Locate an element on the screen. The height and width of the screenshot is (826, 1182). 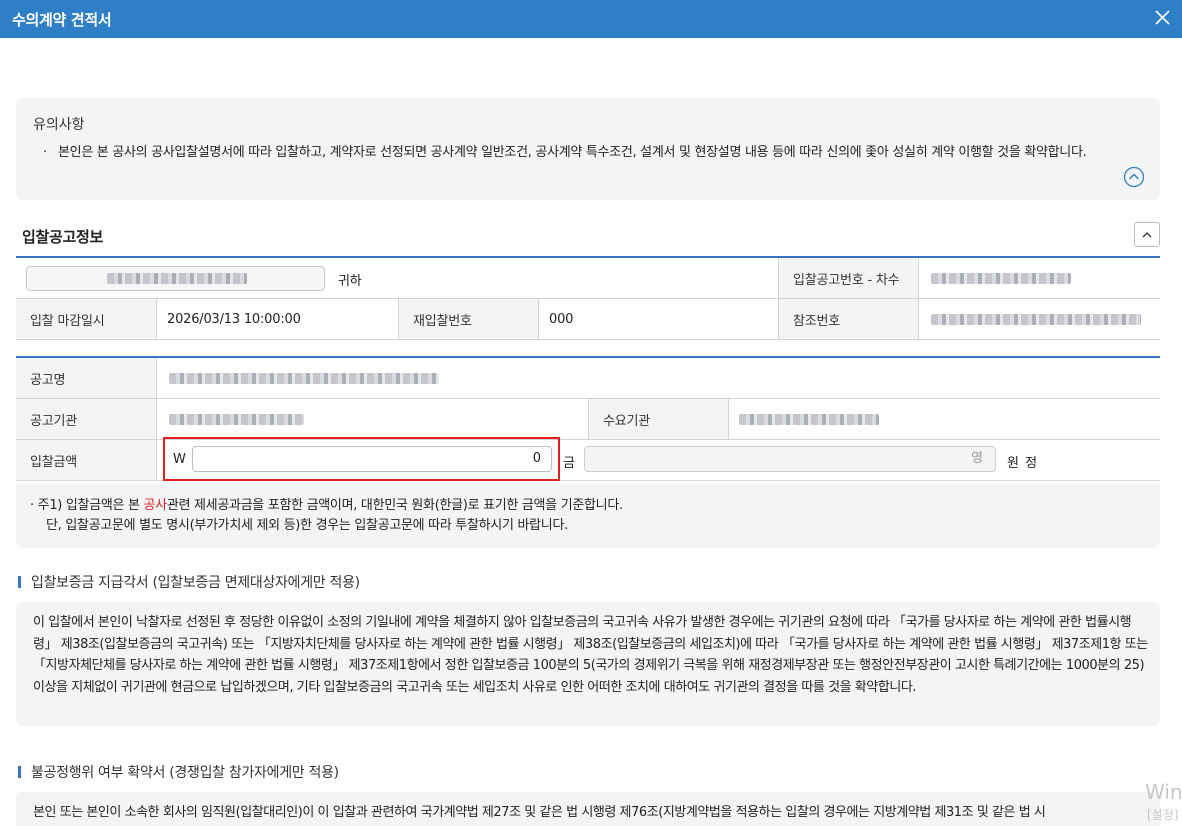
notice-number-value is located at coordinates (1039, 278).